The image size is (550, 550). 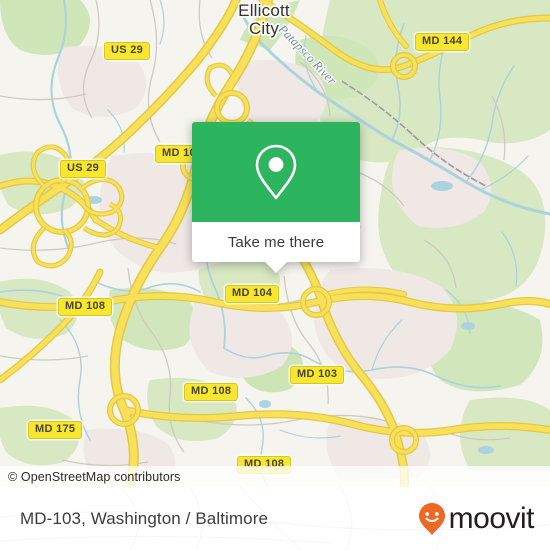 I want to click on place-label-line1: Ellicott, so click(x=264, y=10).